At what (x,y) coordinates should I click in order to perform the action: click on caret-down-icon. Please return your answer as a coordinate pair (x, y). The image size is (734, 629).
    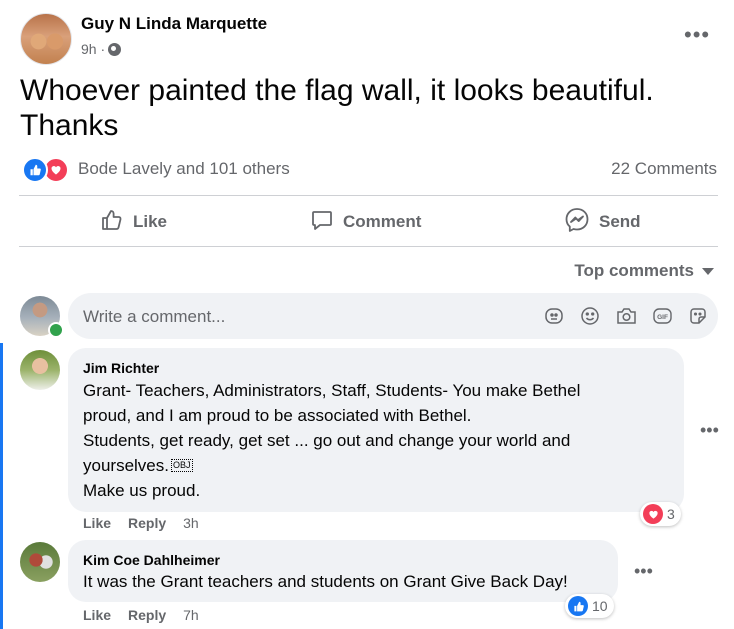
    Looking at the image, I should click on (708, 271).